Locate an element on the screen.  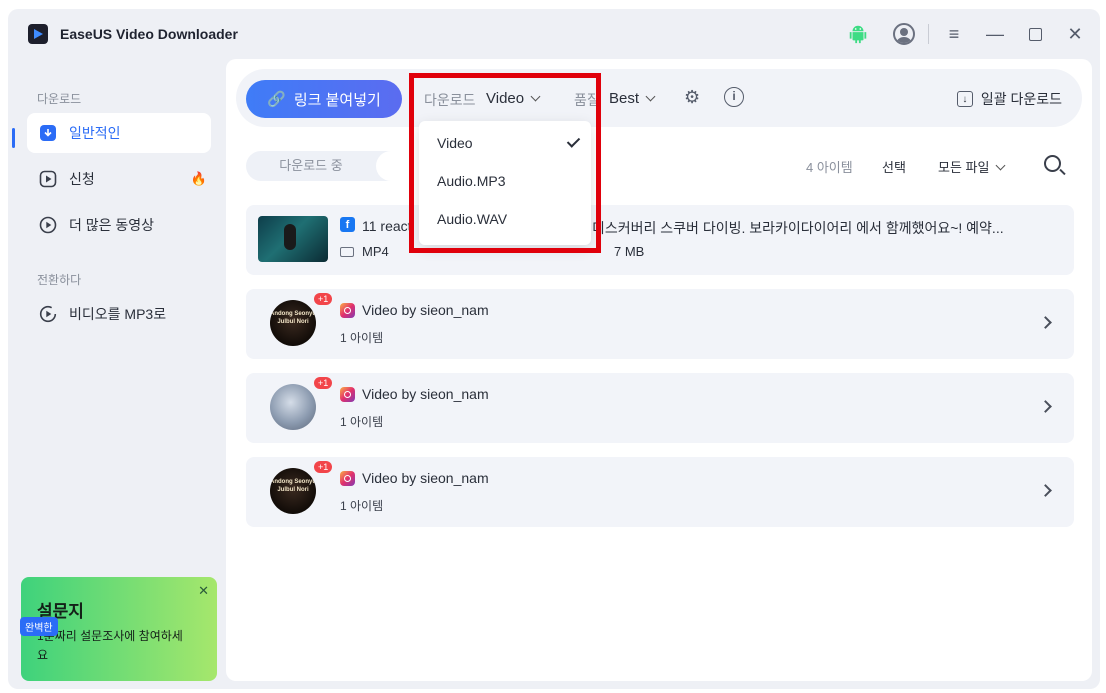
file-filter-select: 모든 파일 is located at coordinates (972, 166).